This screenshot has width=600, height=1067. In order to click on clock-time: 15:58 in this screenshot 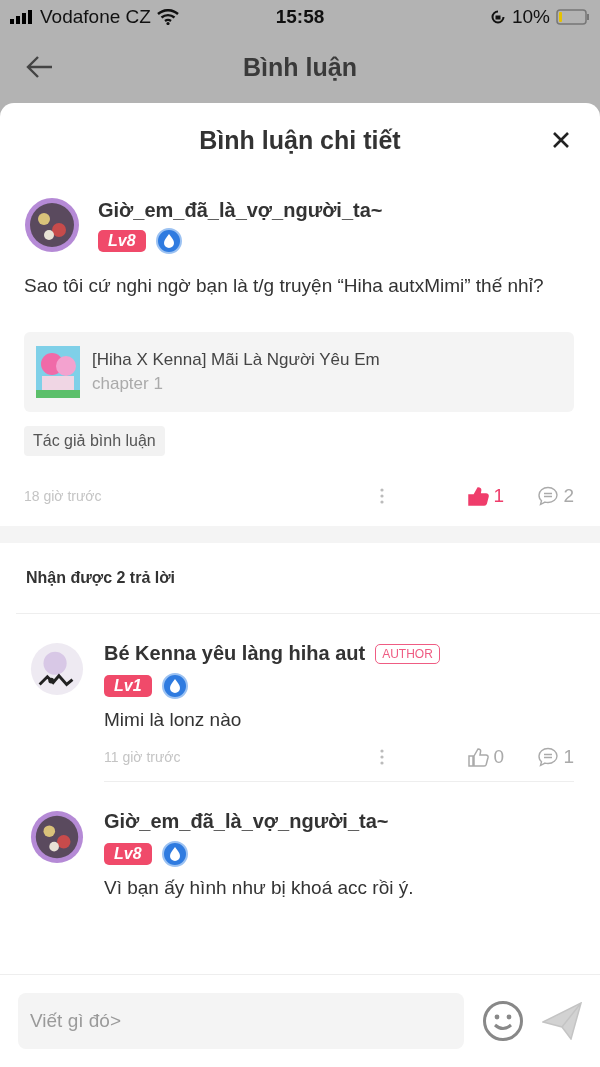, I will do `click(300, 17)`.